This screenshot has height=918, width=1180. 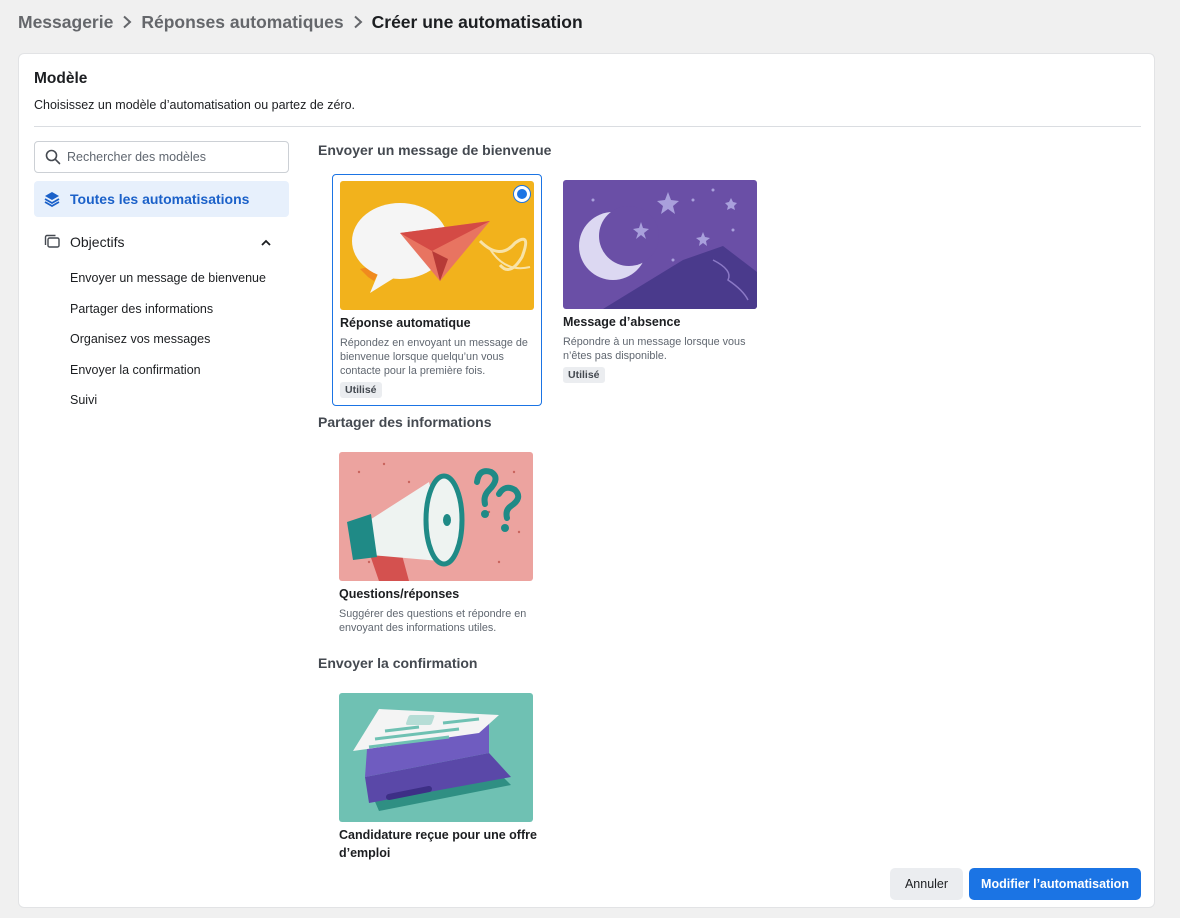 What do you see at coordinates (436, 516) in the screenshot?
I see `qa-megaphone-illustration` at bounding box center [436, 516].